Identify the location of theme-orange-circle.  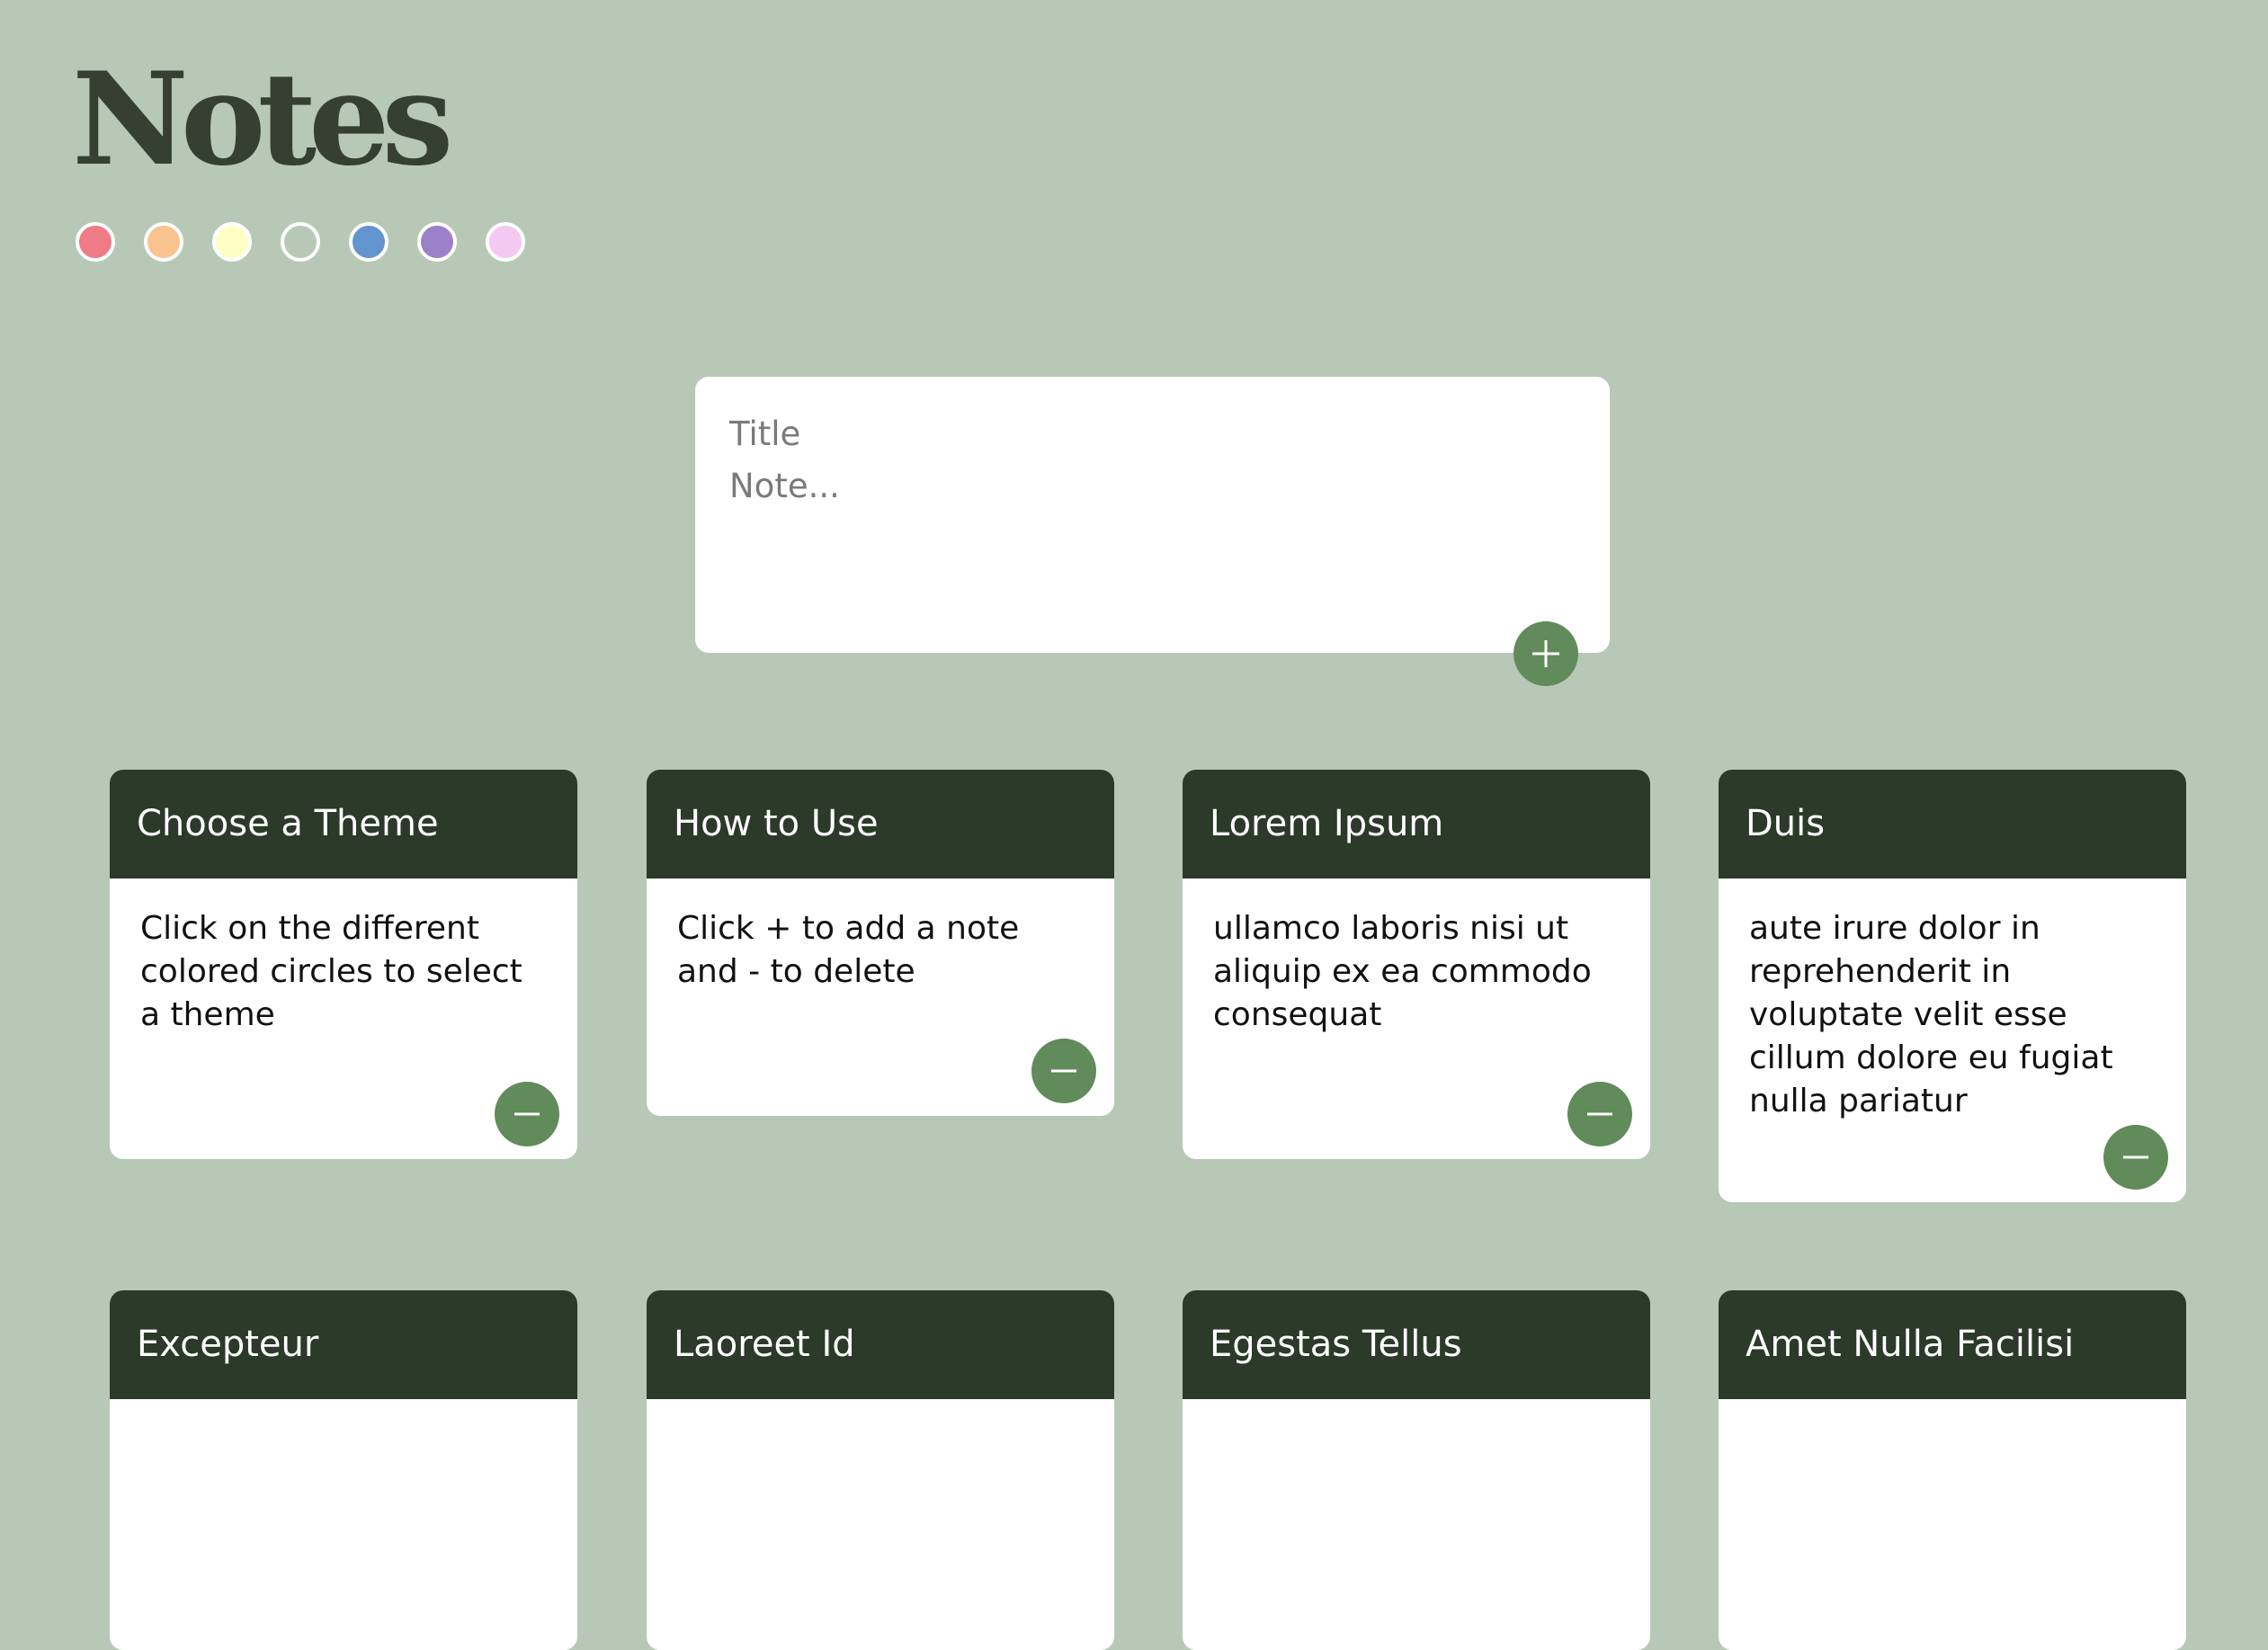
(163, 242).